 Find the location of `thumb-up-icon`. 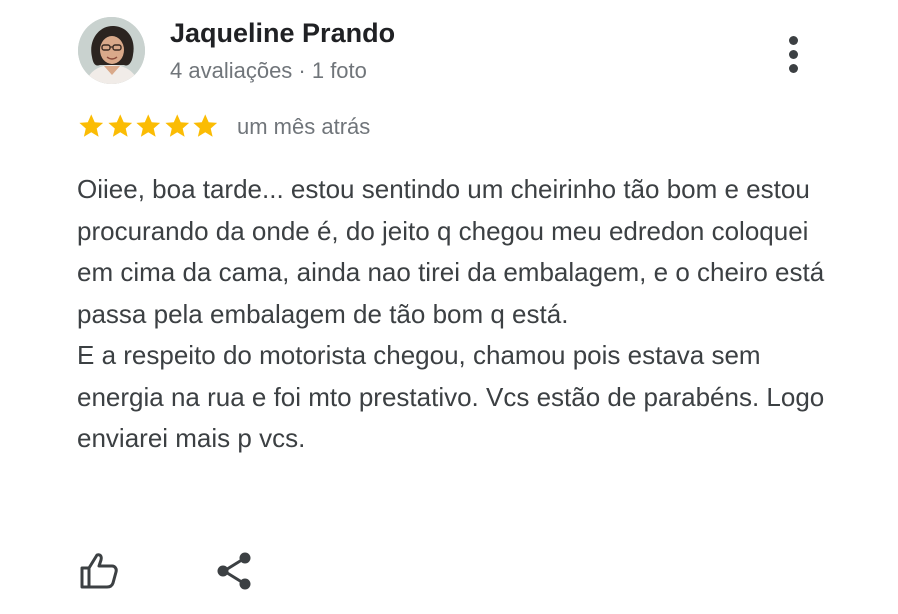

thumb-up-icon is located at coordinates (99, 571).